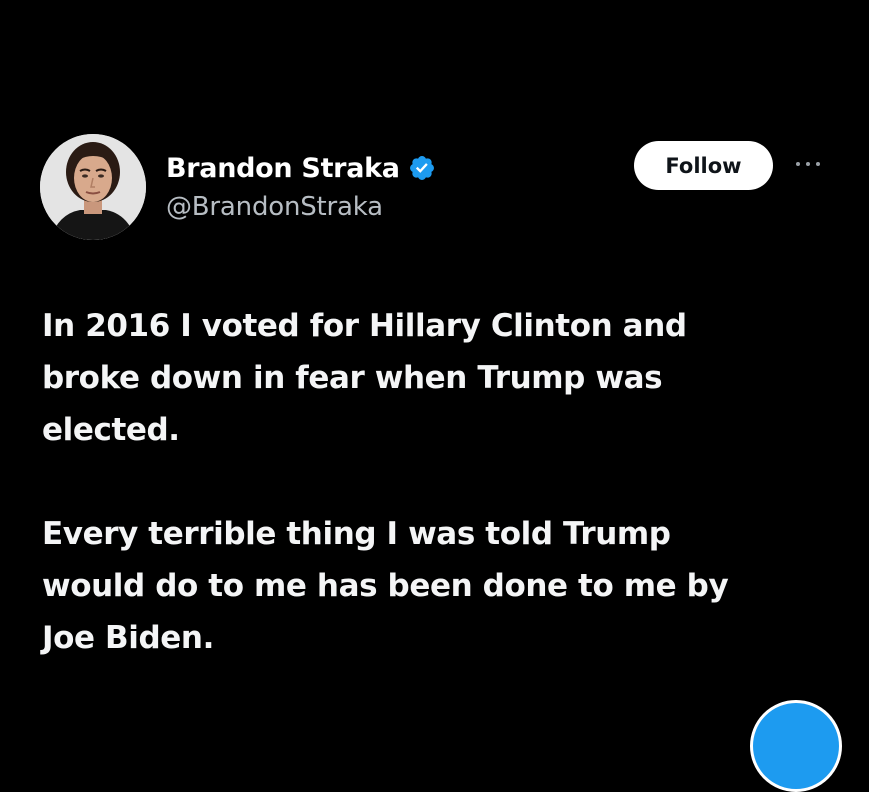 This screenshot has height=792, width=869. Describe the element at coordinates (808, 164) in the screenshot. I see `more-options-icon` at that location.